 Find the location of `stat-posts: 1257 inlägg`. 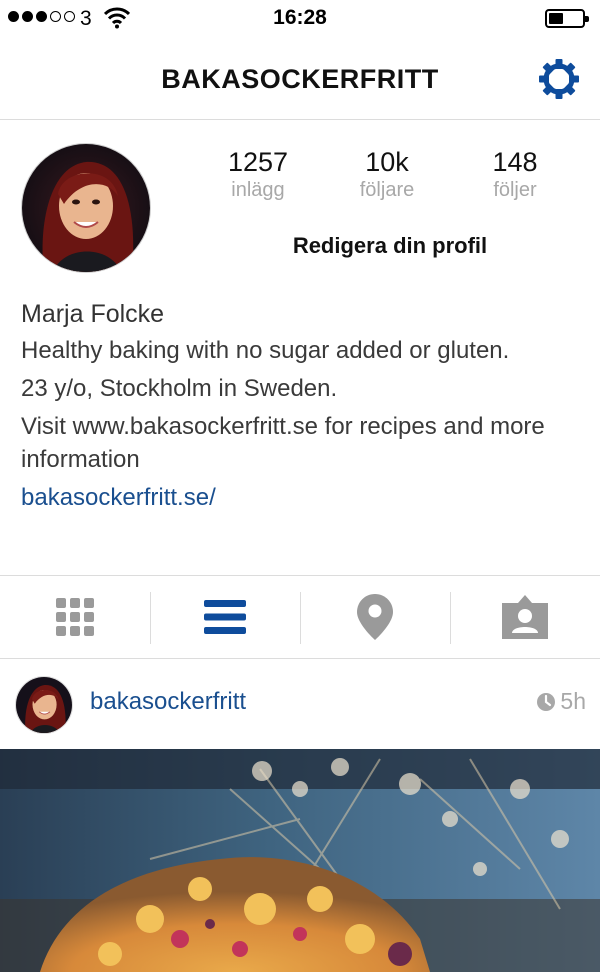

stat-posts: 1257 inlägg is located at coordinates (258, 174).